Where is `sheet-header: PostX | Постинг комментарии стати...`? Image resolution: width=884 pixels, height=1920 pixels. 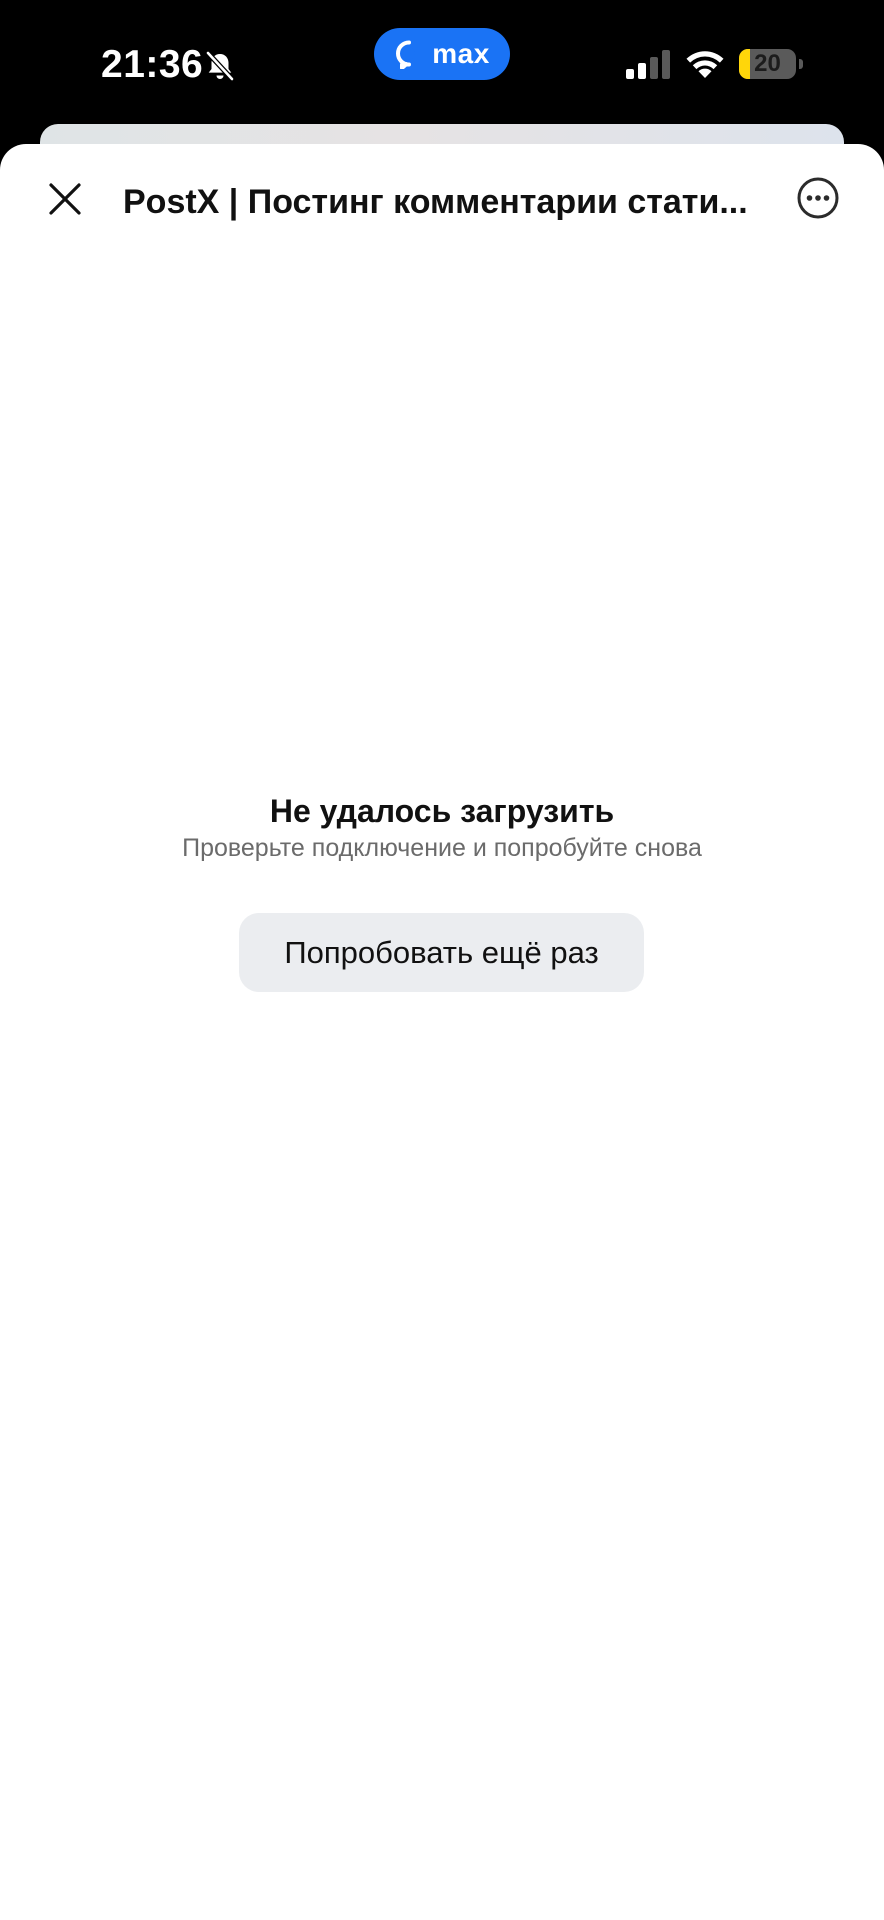
sheet-header: PostX | Постинг комментарии стати... is located at coordinates (442, 199).